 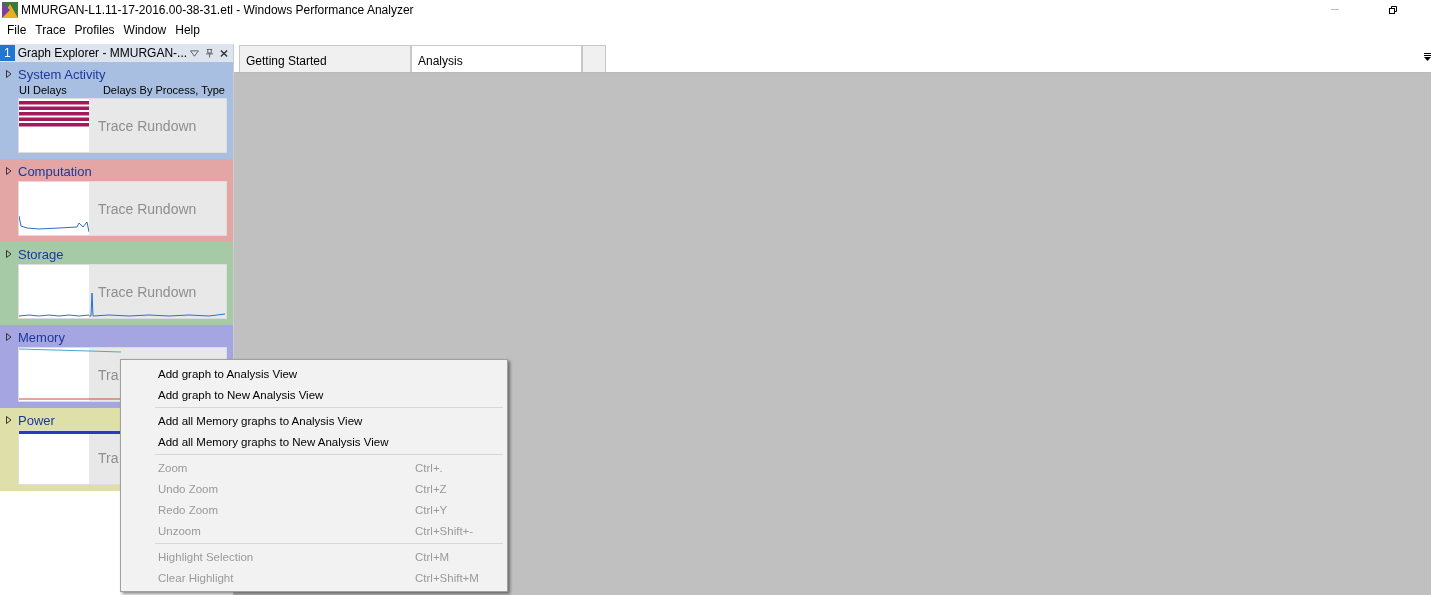 I want to click on panel-number: 1, so click(x=7, y=53).